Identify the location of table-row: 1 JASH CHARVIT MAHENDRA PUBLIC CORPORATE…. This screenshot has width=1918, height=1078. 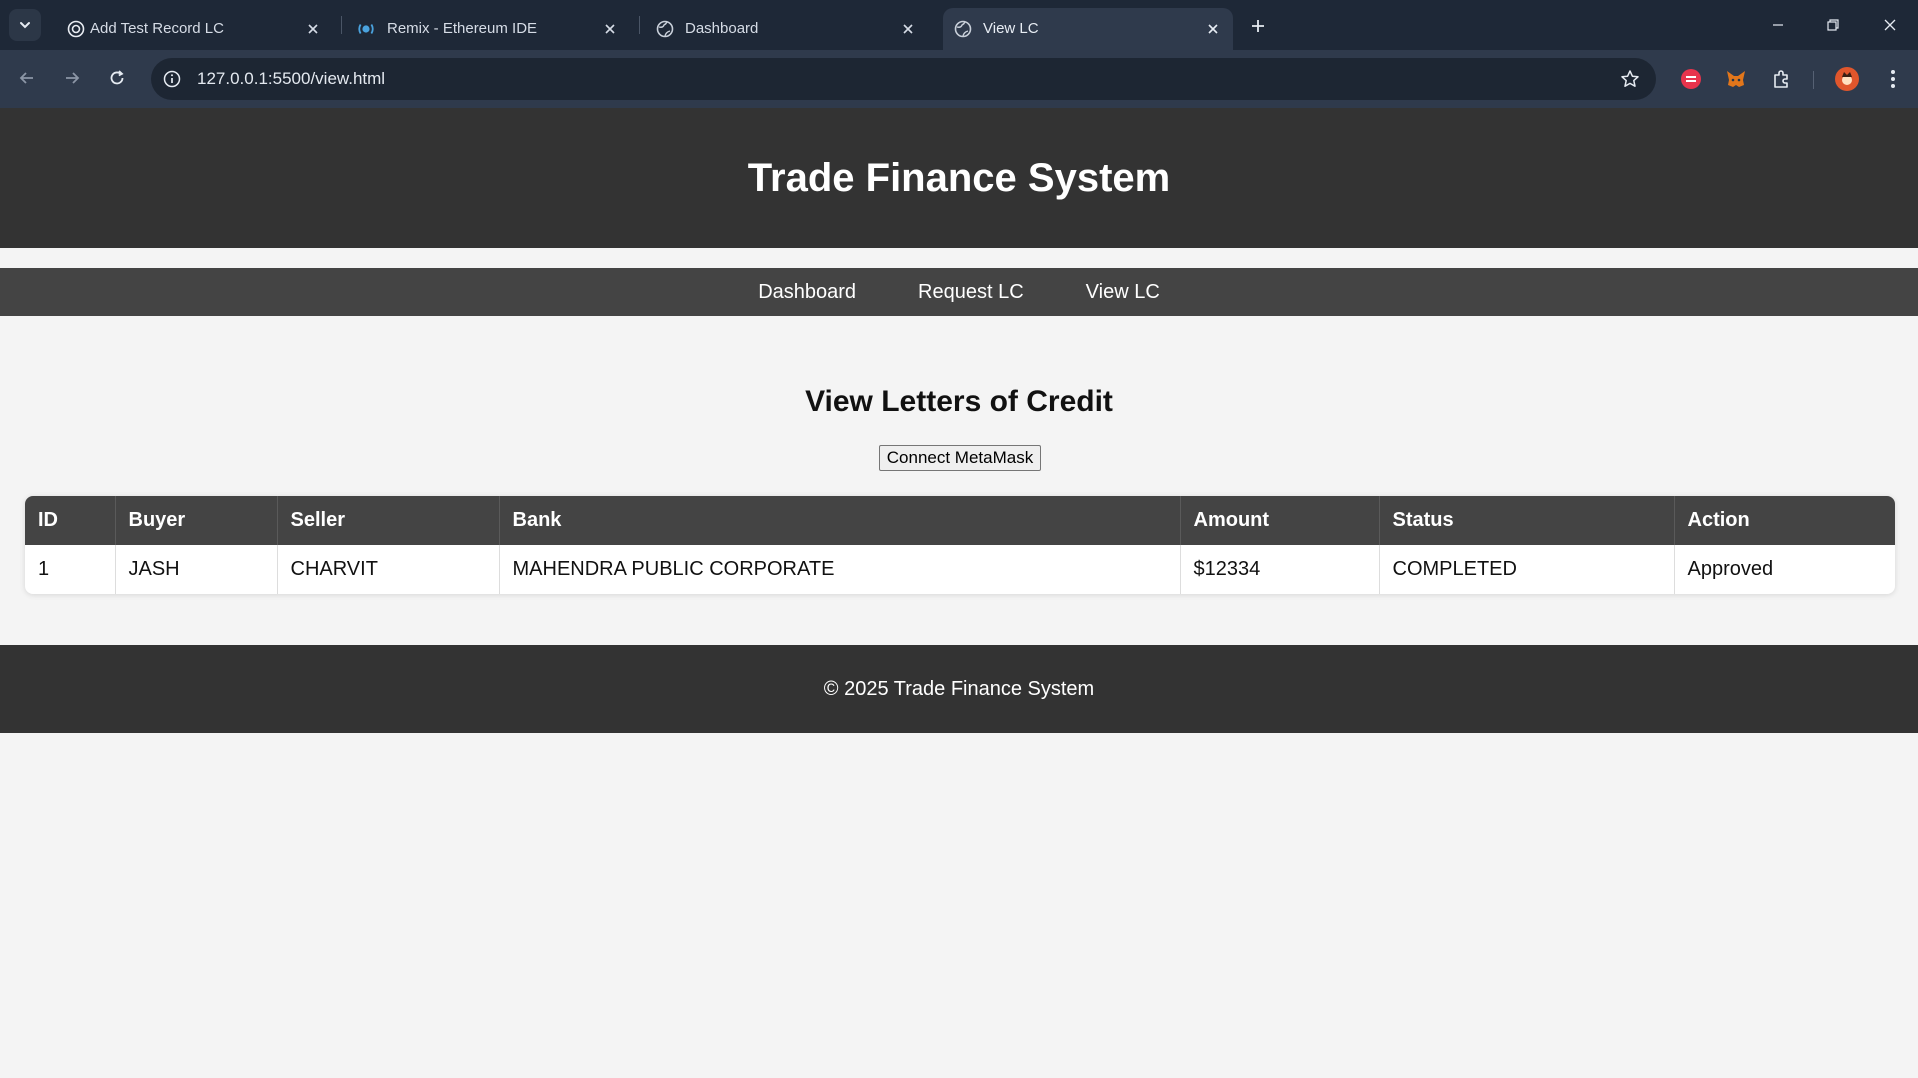
(960, 569).